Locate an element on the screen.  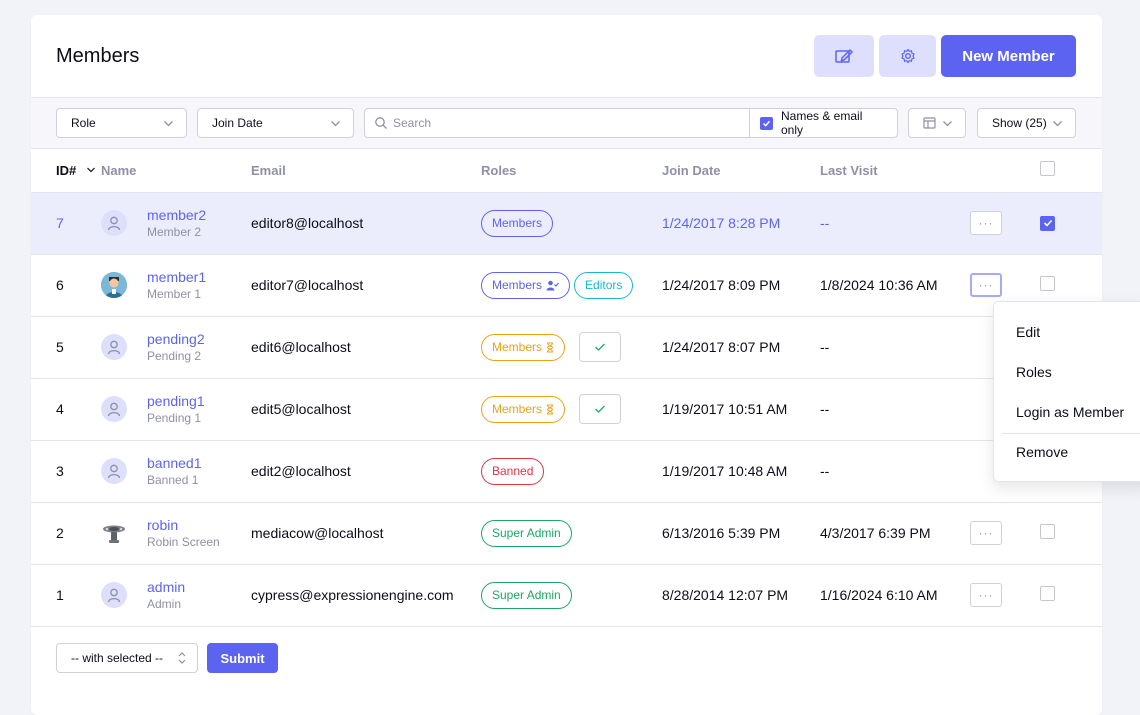
with-selected-select: -- with selected -- is located at coordinates (127, 658).